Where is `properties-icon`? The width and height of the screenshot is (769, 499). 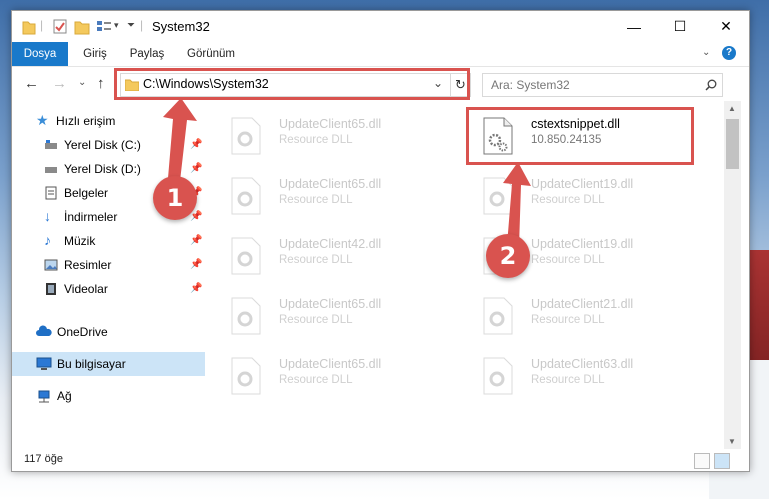 properties-icon is located at coordinates (60, 26).